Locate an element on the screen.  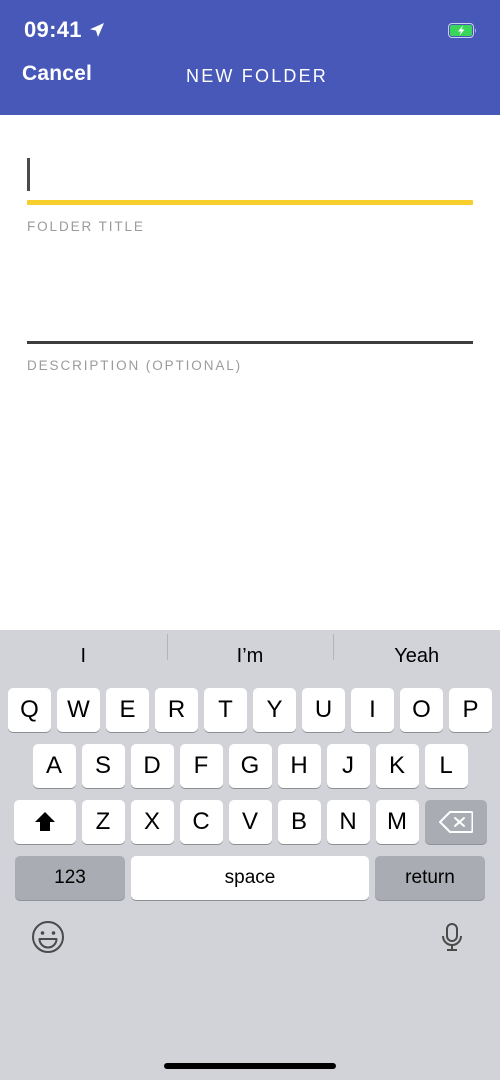
text-cursor is located at coordinates (28, 174).